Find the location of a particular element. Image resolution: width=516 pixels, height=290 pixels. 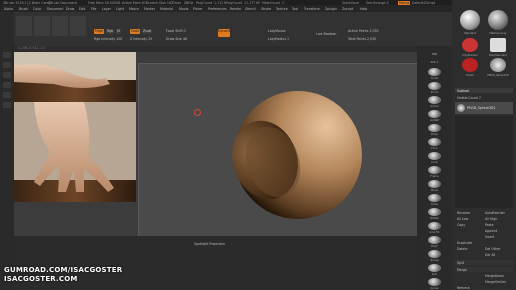

menu-macro: Macro is located at coordinates (134, 9).